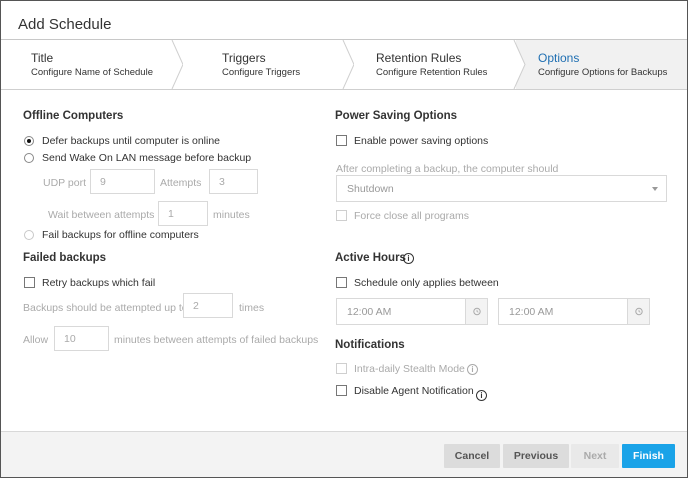  I want to click on attempt-up-to-label: Backups should be attempted up to, so click(105, 308).